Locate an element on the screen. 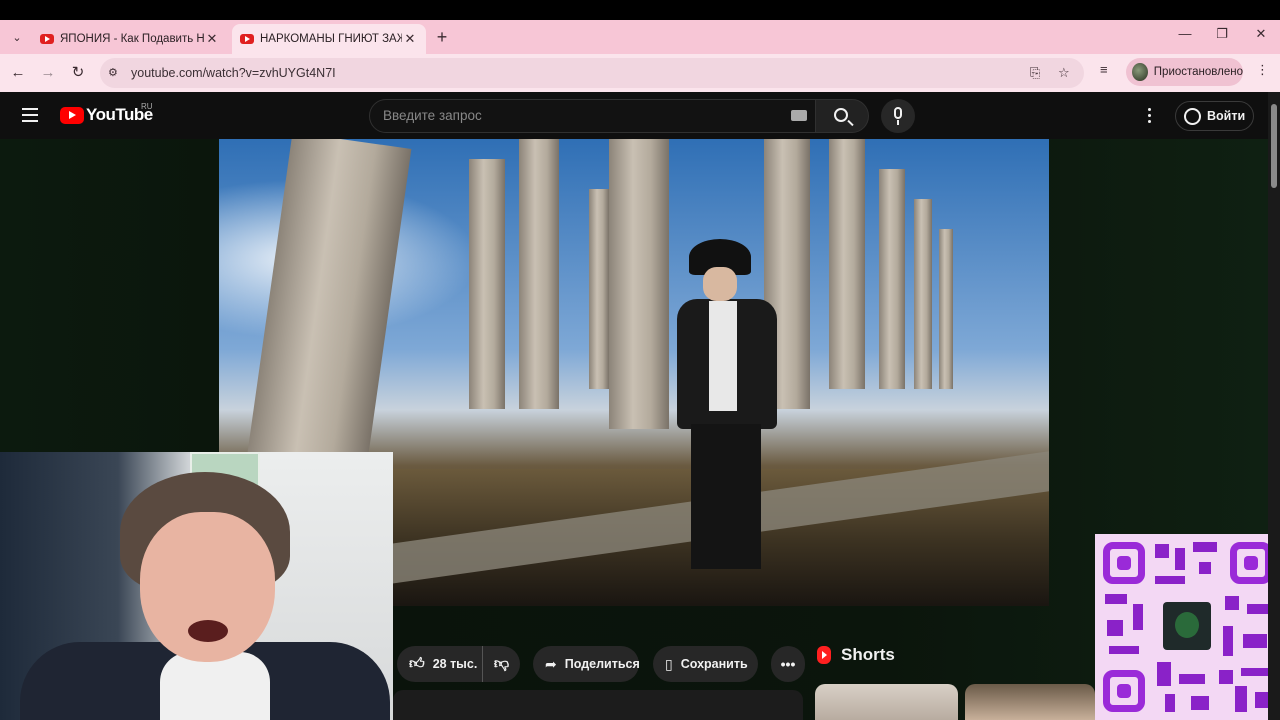 The height and width of the screenshot is (720, 1280). save-button: ▯ Сохранить is located at coordinates (705, 664).